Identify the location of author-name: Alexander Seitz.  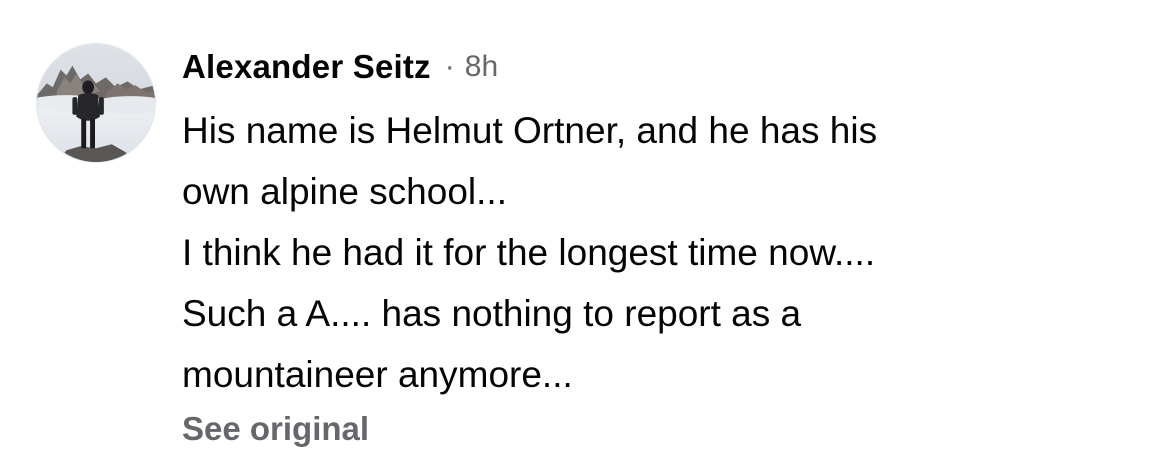
(306, 67).